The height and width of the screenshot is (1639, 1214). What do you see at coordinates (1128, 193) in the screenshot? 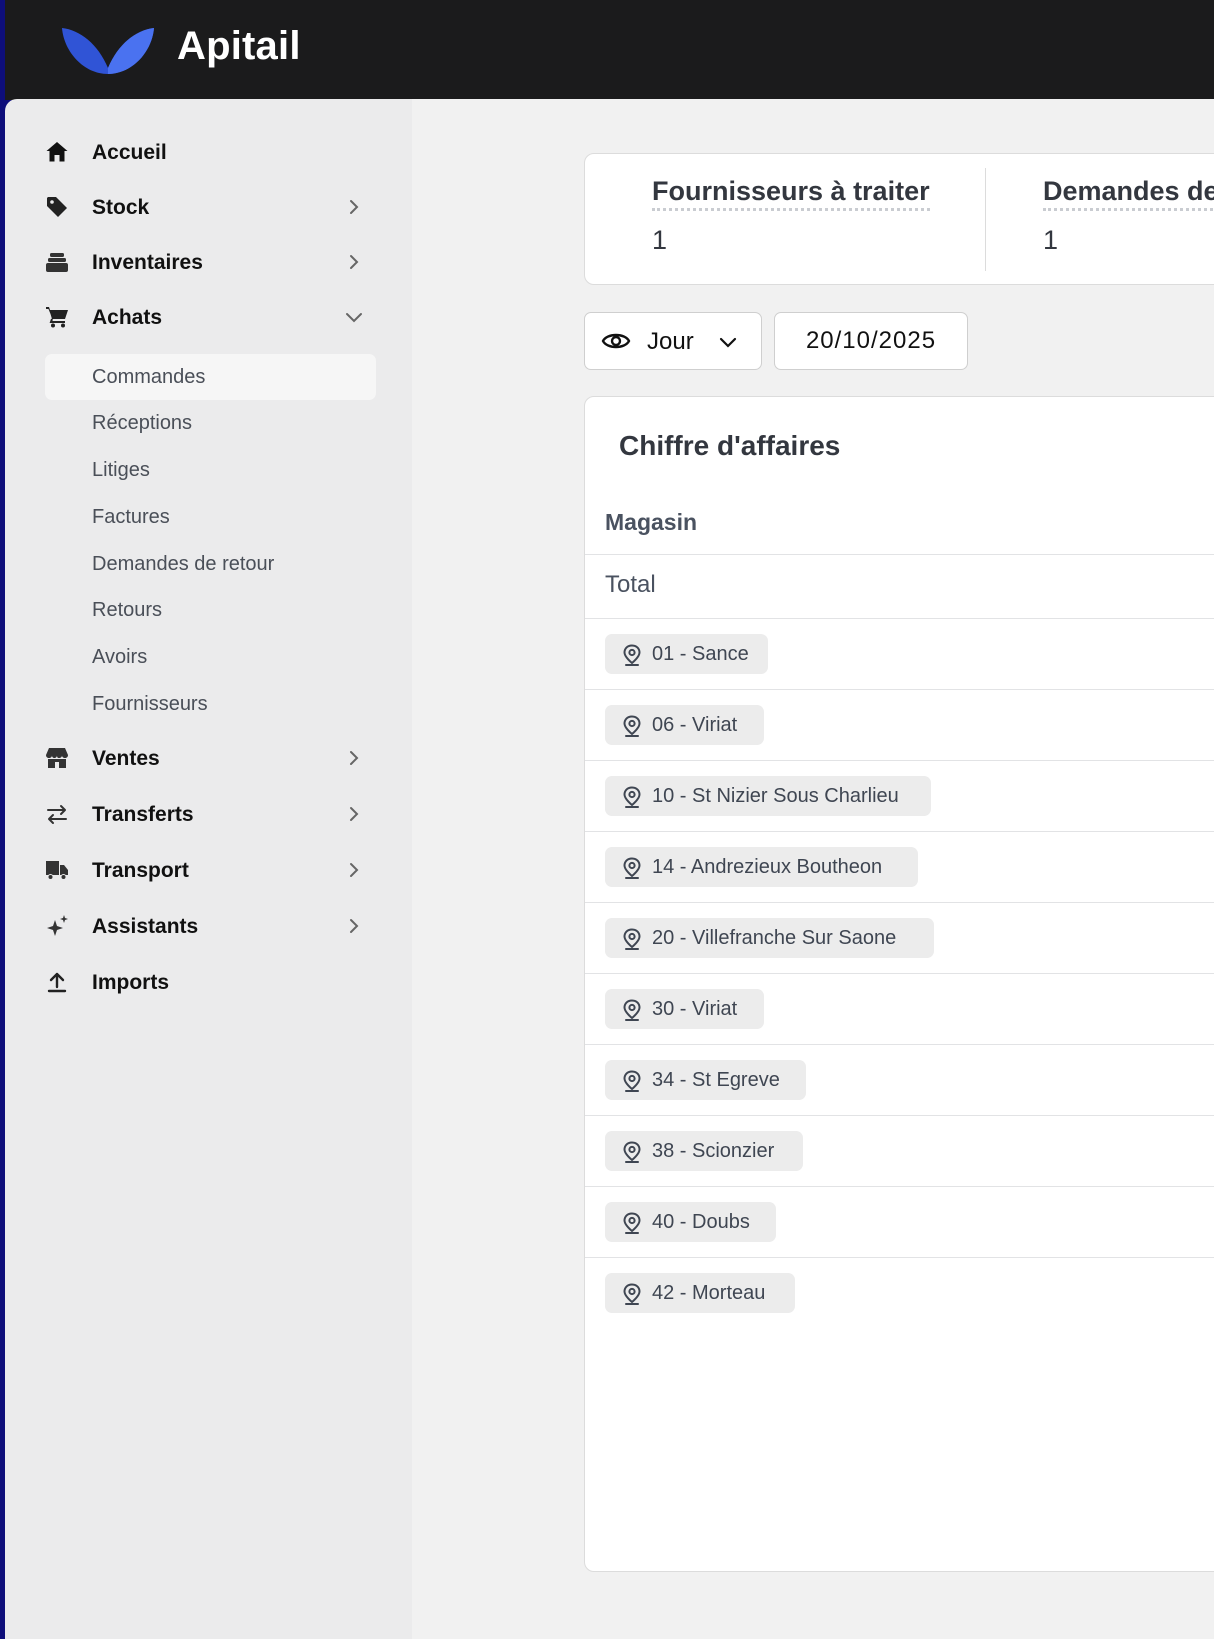
I see `stat-title: Demandes de` at bounding box center [1128, 193].